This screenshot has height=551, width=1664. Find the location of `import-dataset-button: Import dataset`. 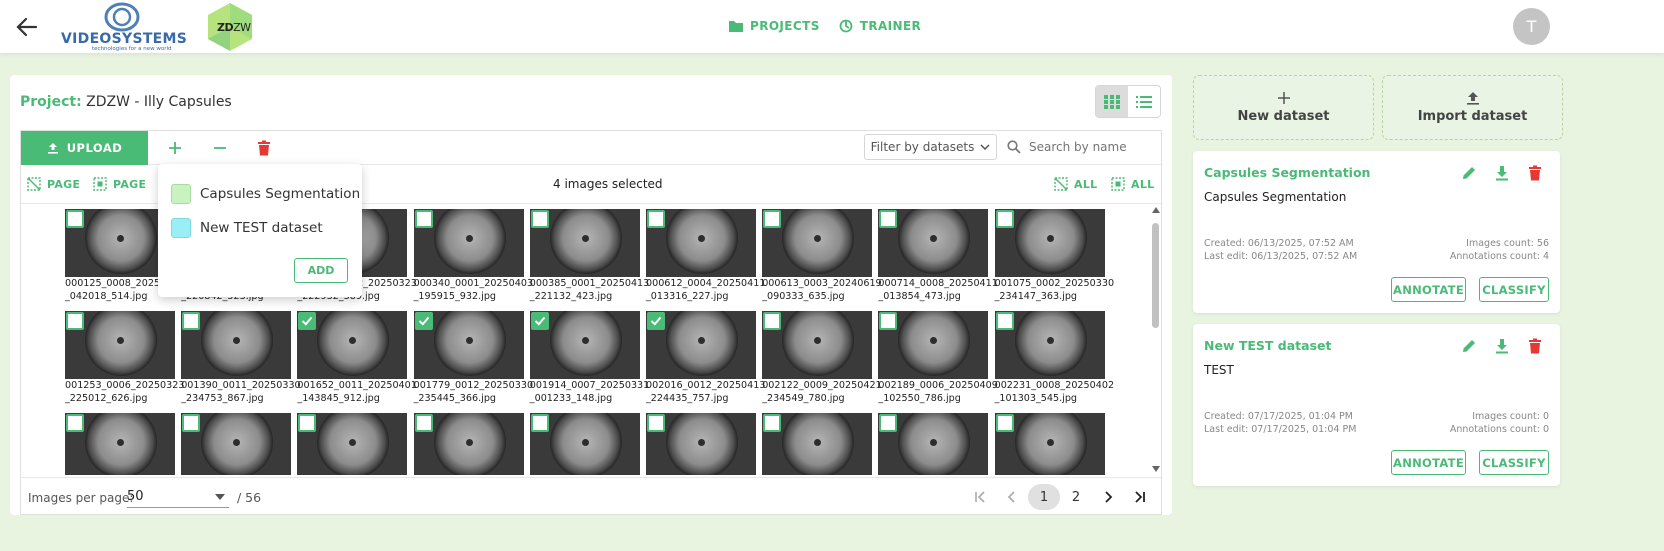

import-dataset-button: Import dataset is located at coordinates (1472, 107).